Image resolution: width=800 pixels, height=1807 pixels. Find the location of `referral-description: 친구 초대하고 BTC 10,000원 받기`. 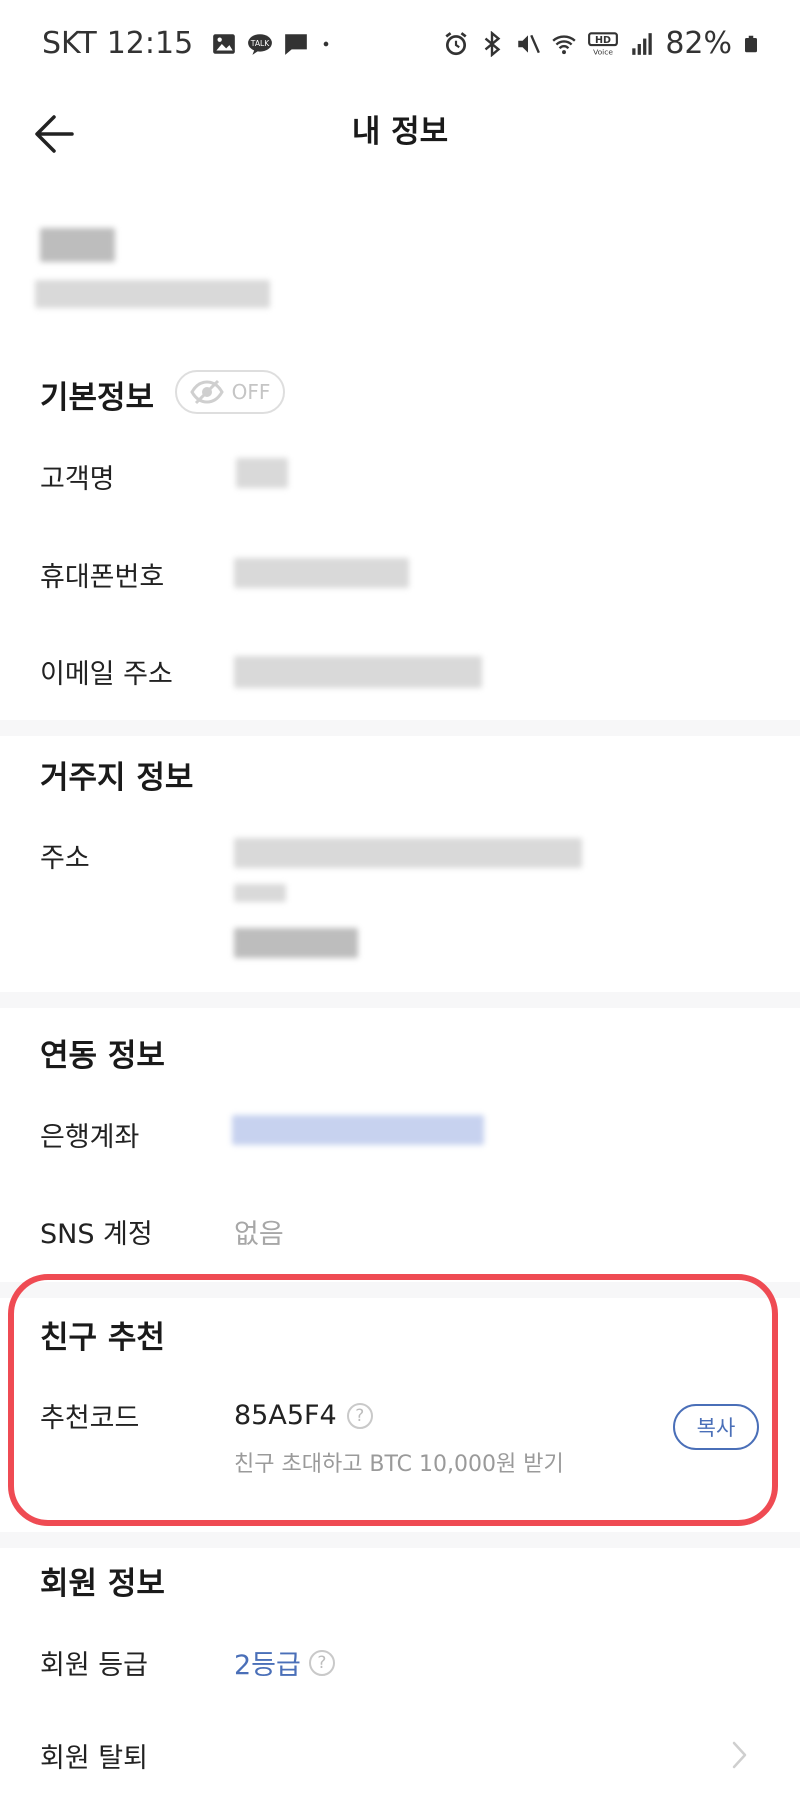

referral-description: 친구 초대하고 BTC 10,000원 받기 is located at coordinates (399, 1464).